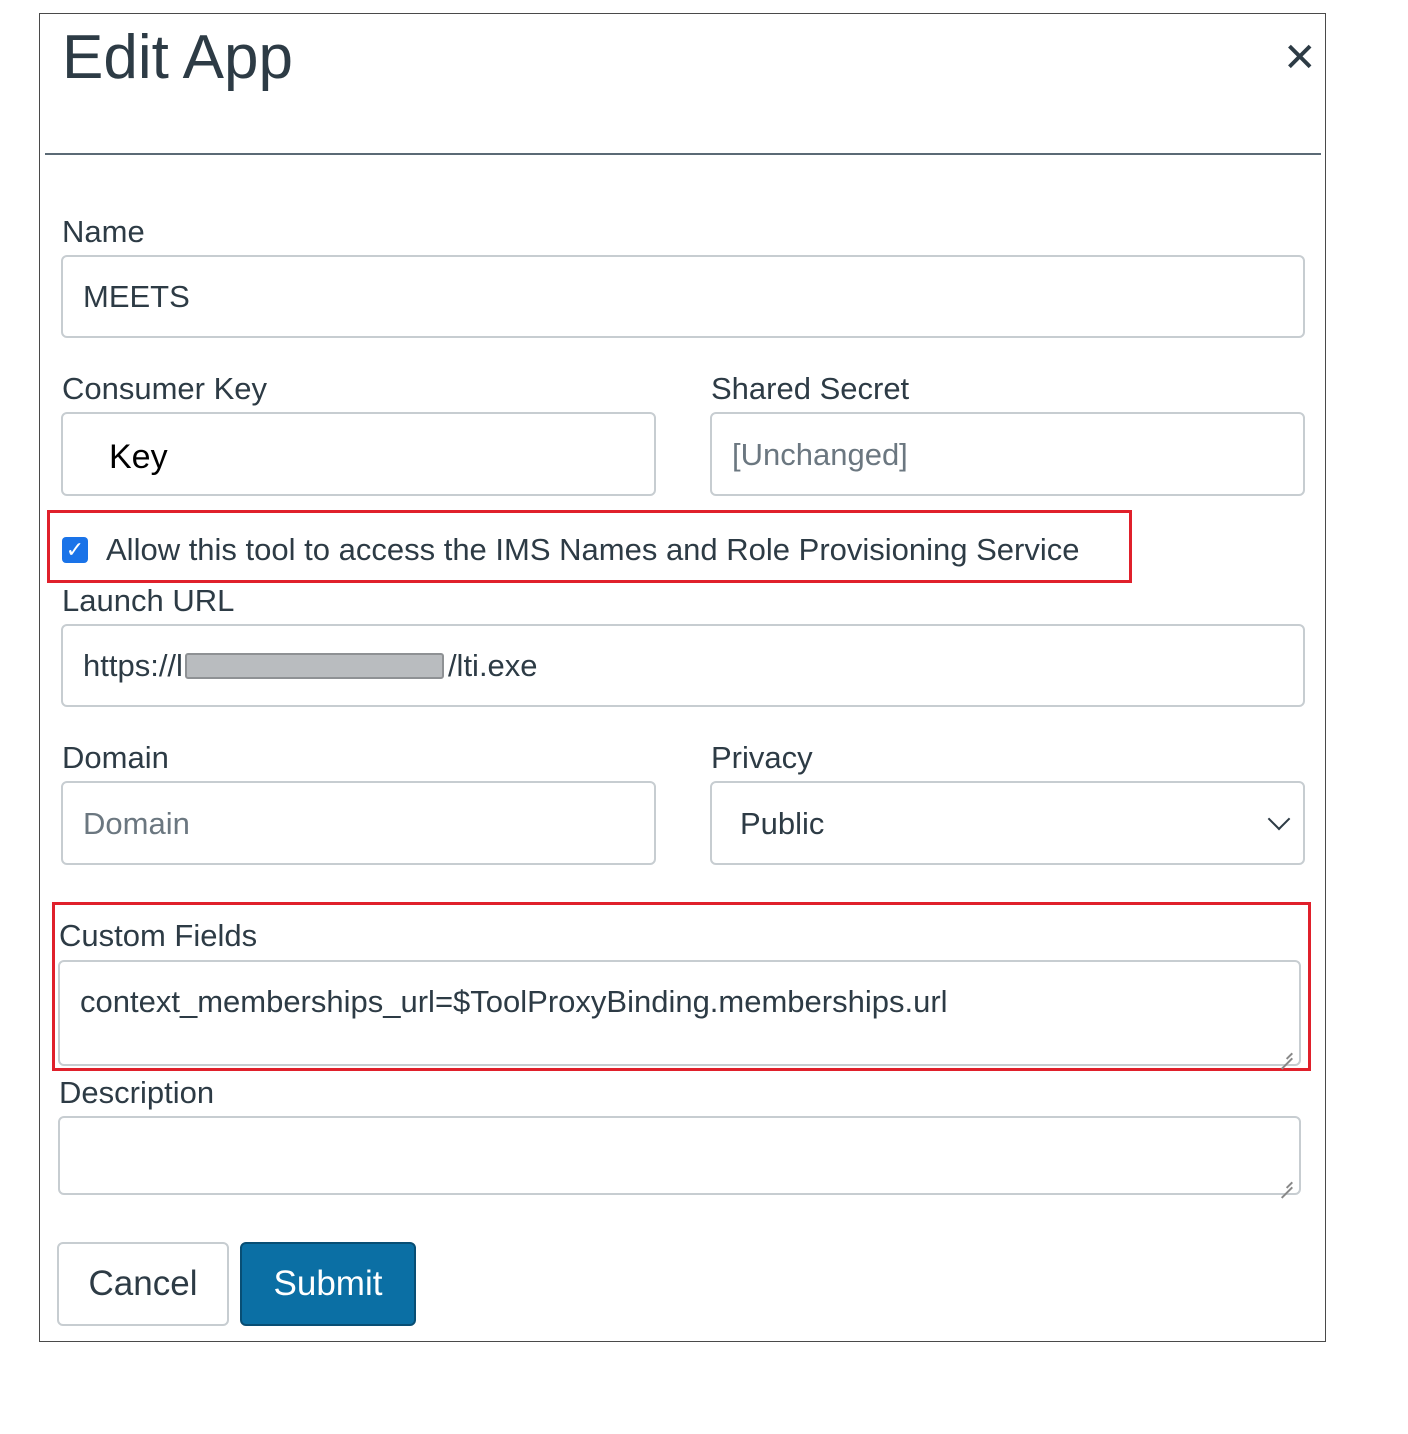  Describe the element at coordinates (1300, 58) in the screenshot. I see `close-icon: ✕` at that location.